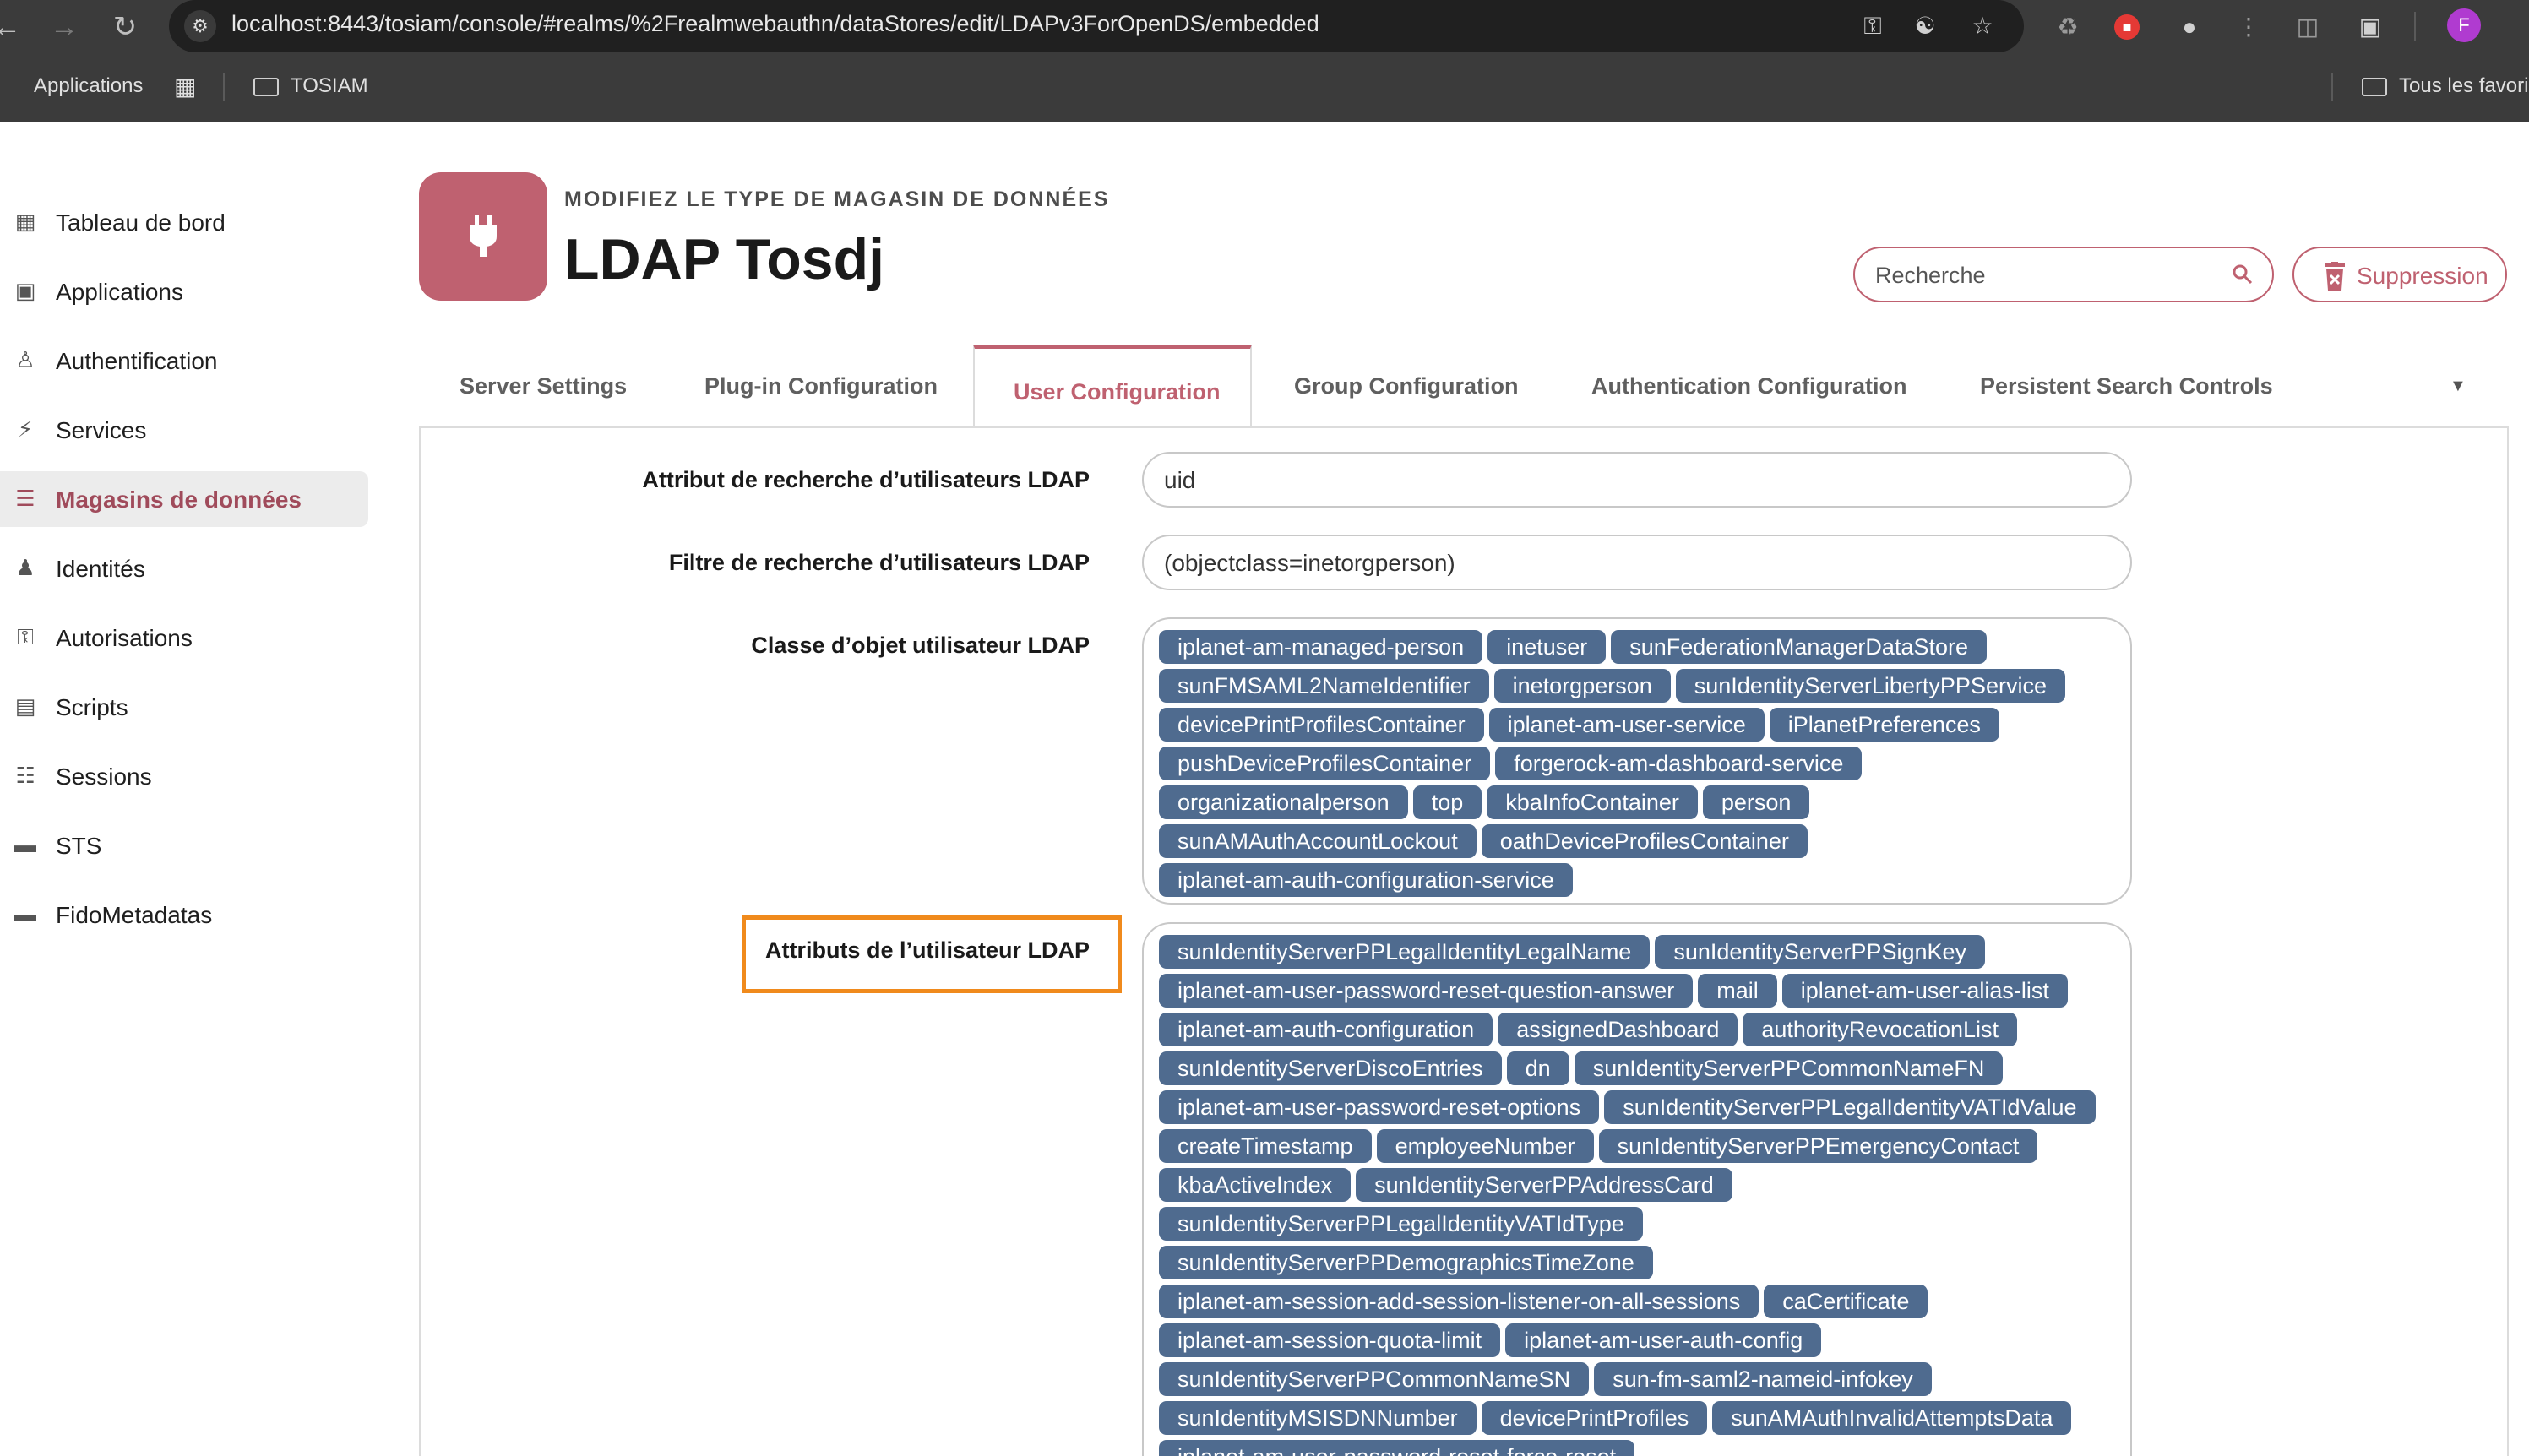 This screenshot has width=2529, height=1456. I want to click on back-icon: ←, so click(12, 27).